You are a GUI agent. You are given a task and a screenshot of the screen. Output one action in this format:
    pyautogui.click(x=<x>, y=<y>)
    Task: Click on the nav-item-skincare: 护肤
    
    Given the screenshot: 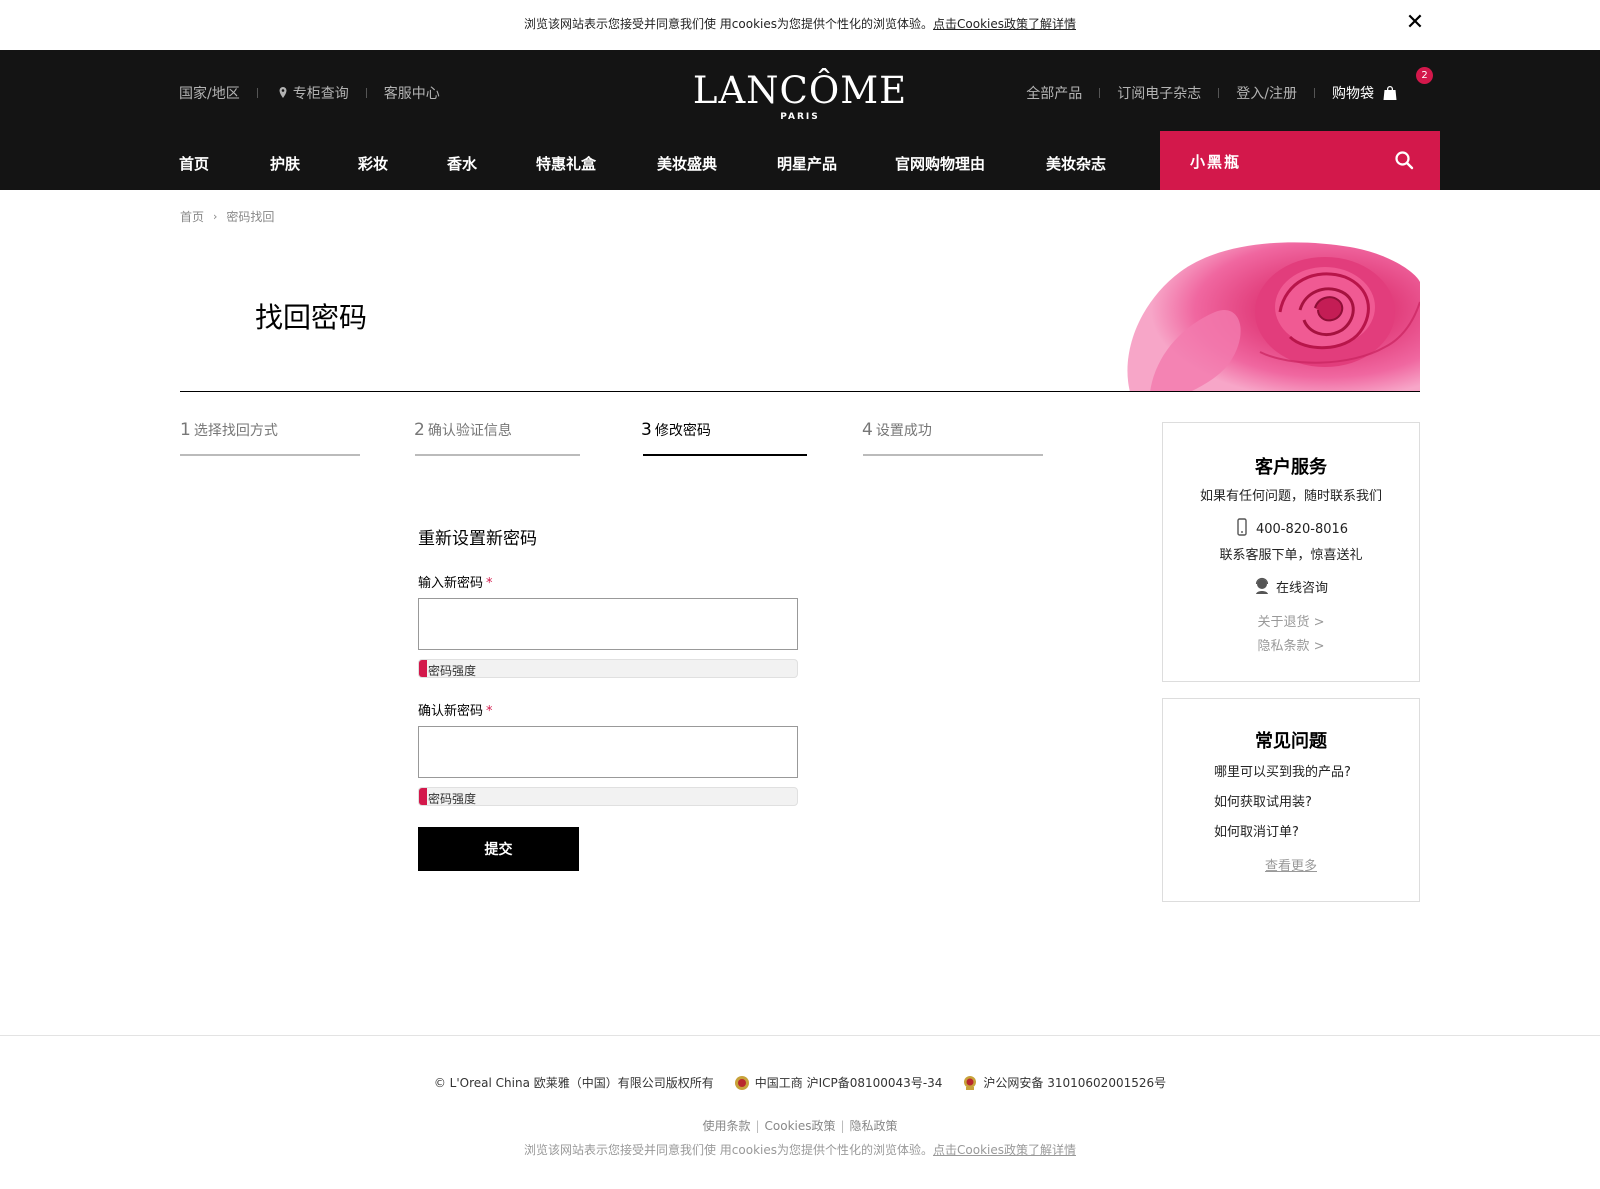 What is the action you would take?
    pyautogui.click(x=285, y=163)
    